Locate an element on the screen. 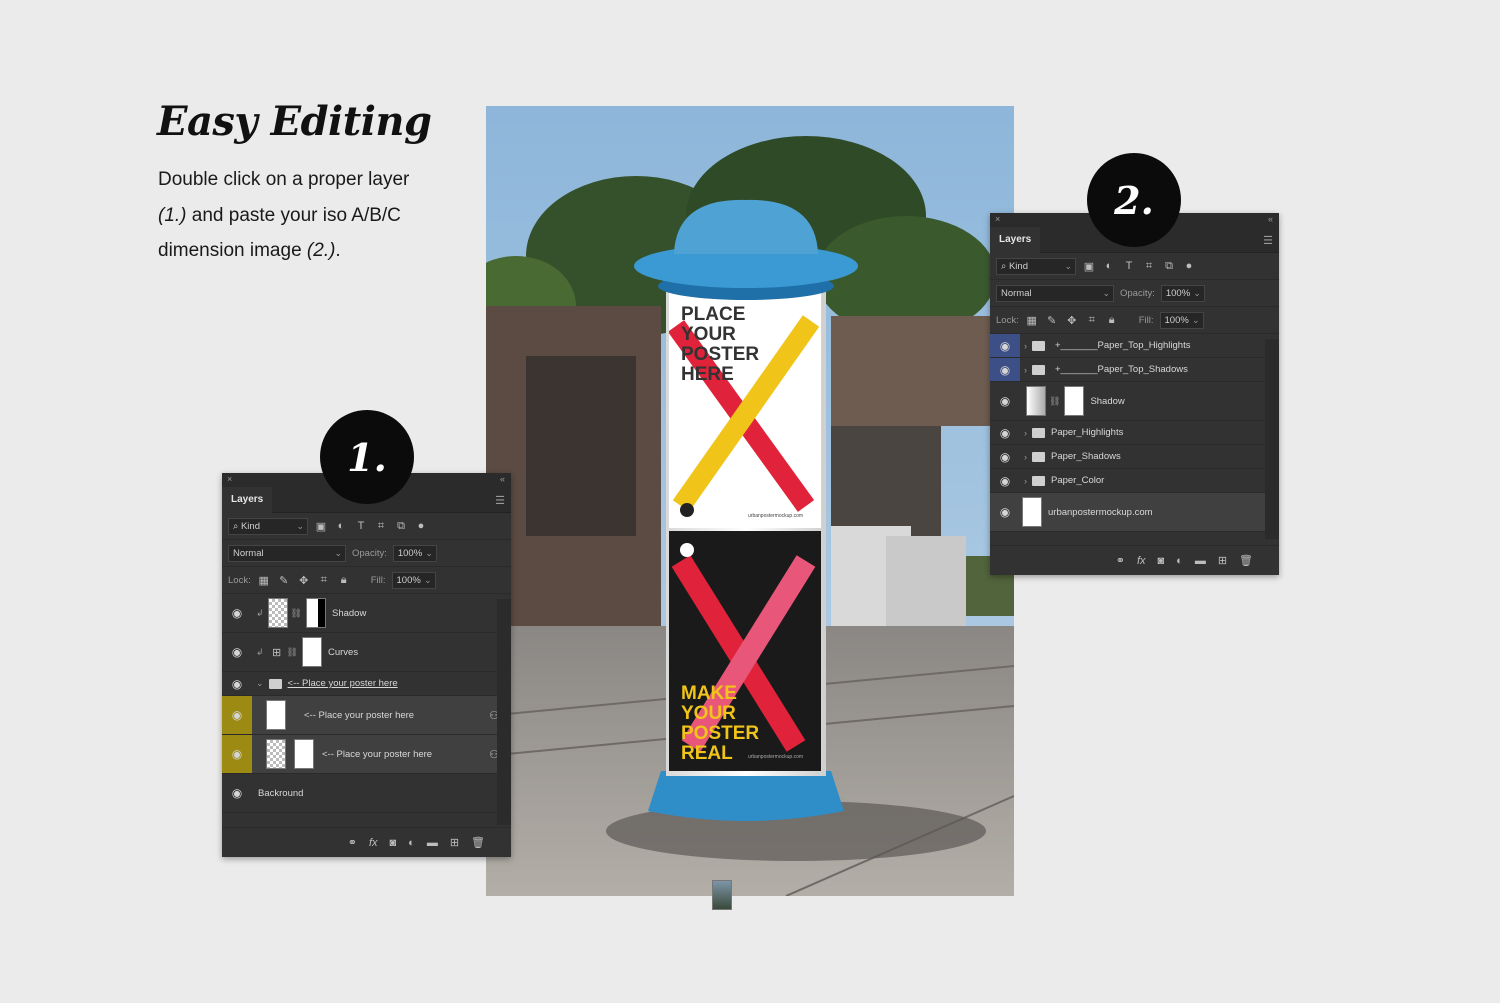 This screenshot has width=1500, height=1003. layer-group-row: ◉ › +_______Paper_Top_Highlights is located at coordinates (1134, 346).